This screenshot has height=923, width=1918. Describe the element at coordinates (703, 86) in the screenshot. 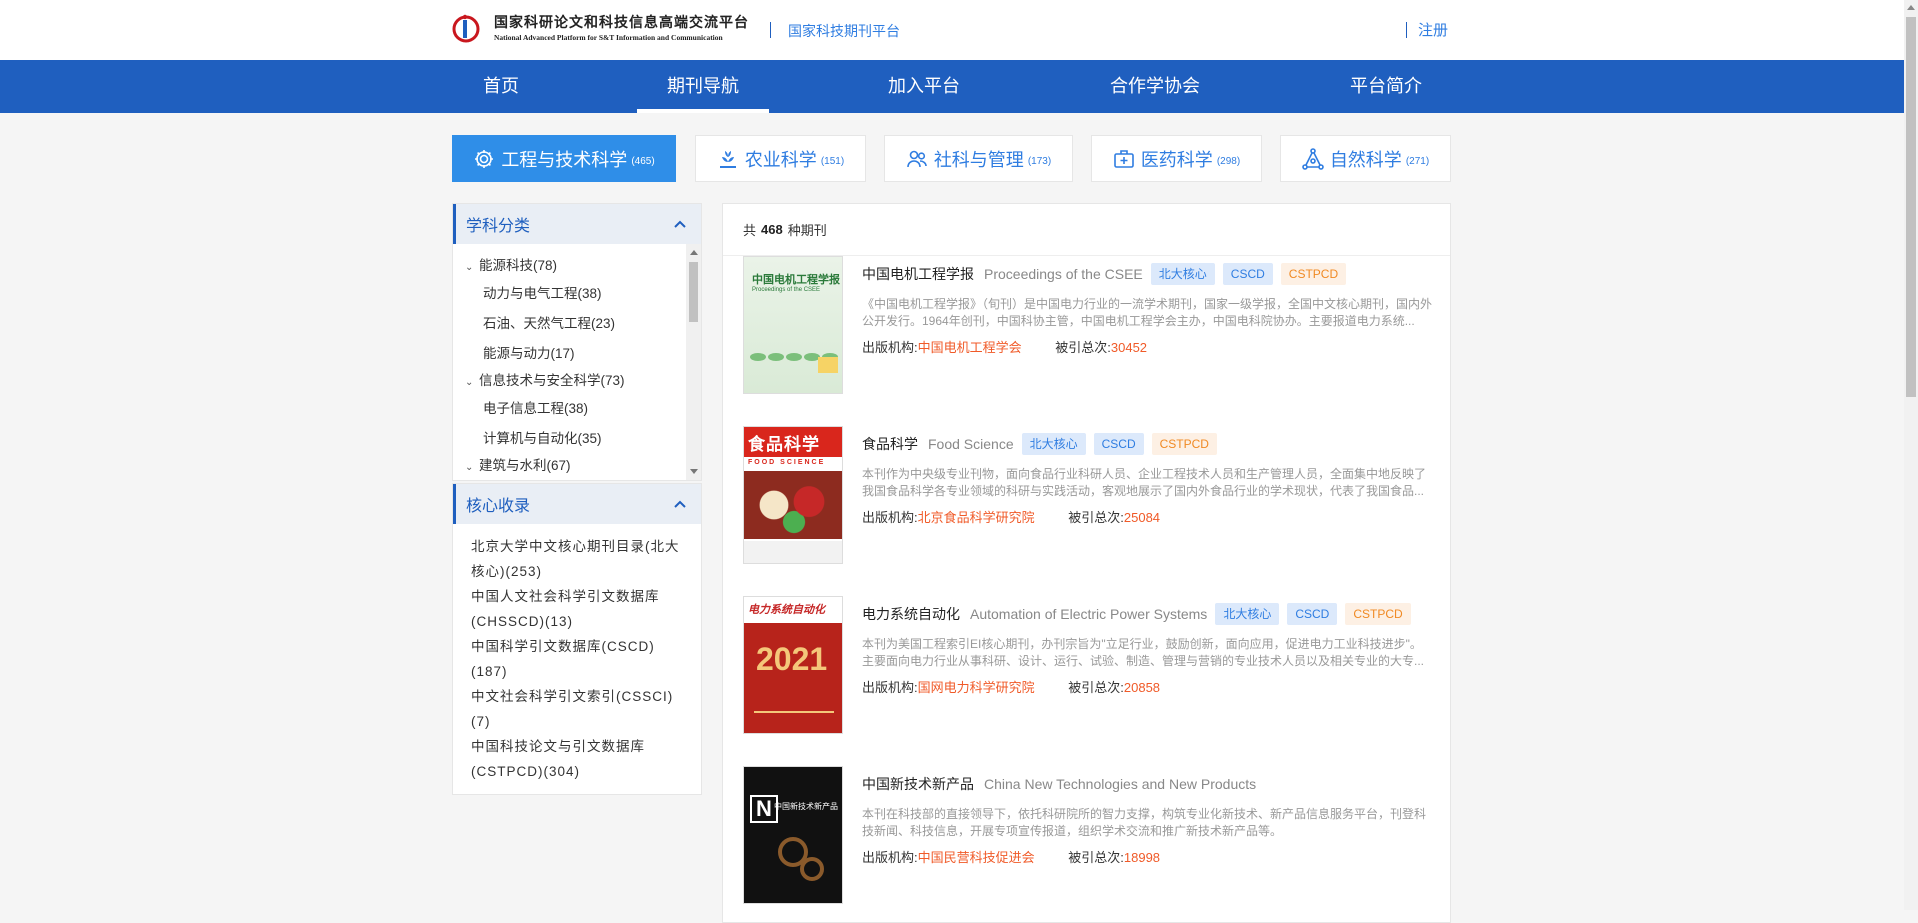

I see `nav-journal-guide: 期刊导航` at that location.